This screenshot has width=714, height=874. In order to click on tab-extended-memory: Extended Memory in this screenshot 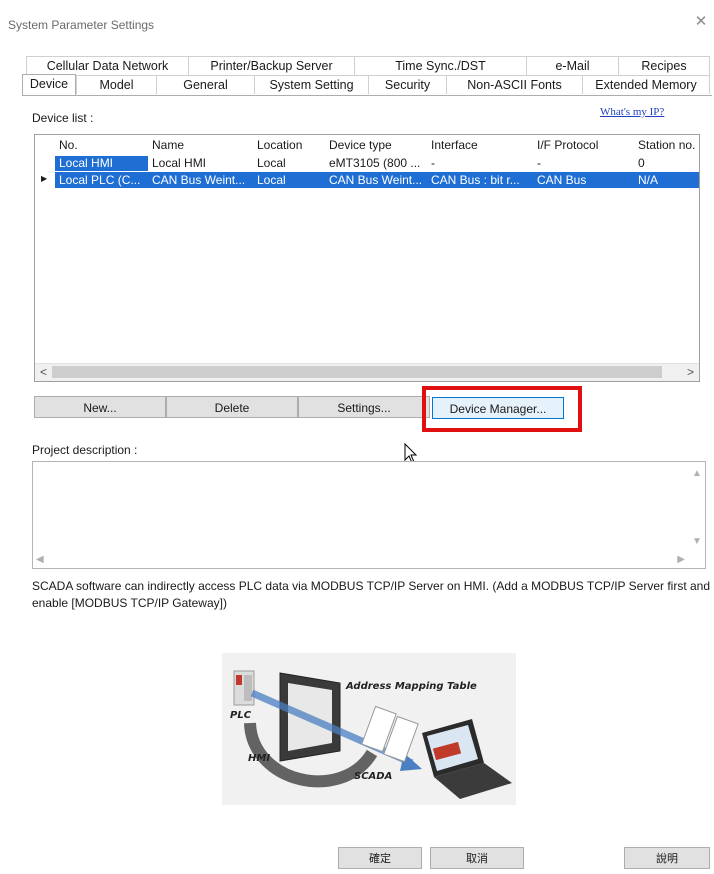, I will do `click(646, 84)`.